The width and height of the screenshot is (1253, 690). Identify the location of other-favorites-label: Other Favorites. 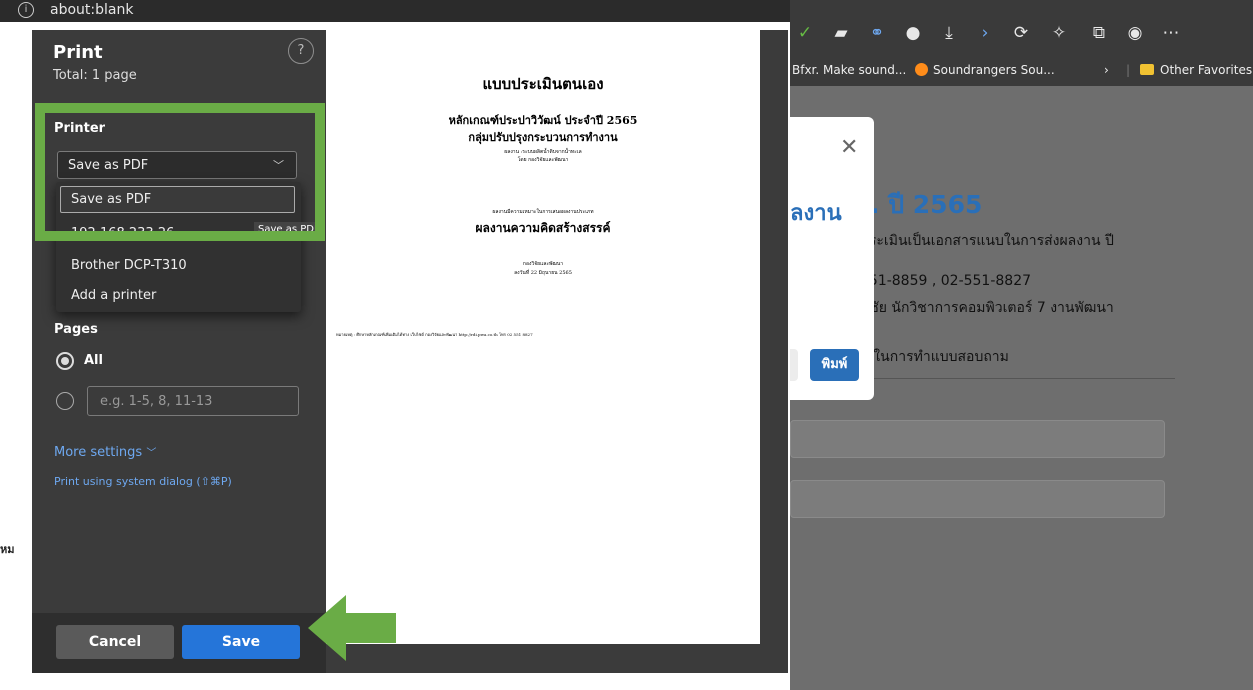
(1206, 70).